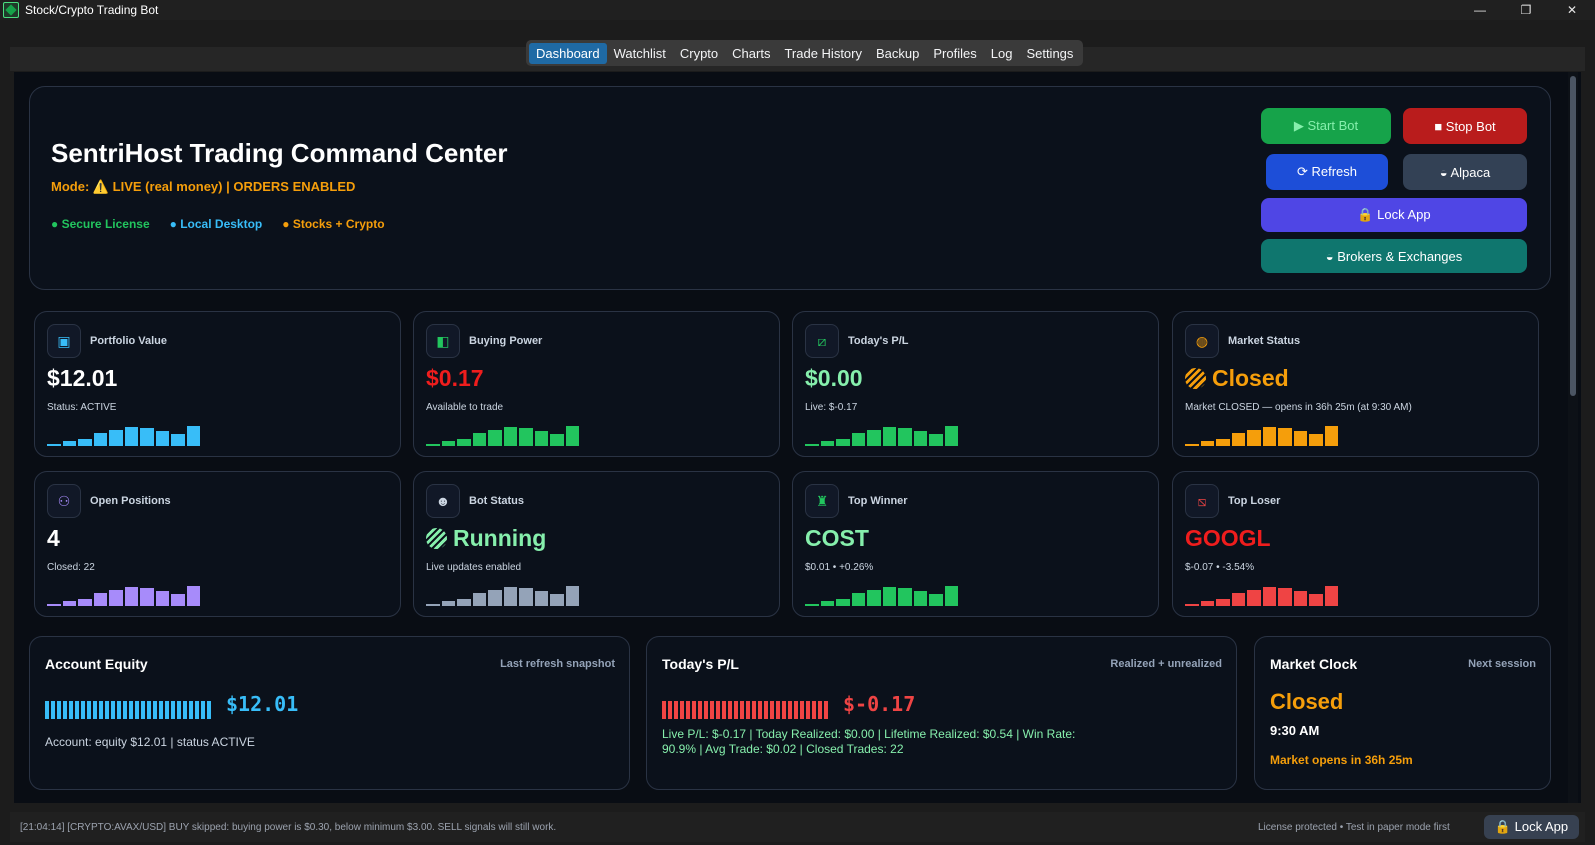  I want to click on tab-dashboard: Dashboard, so click(568, 53).